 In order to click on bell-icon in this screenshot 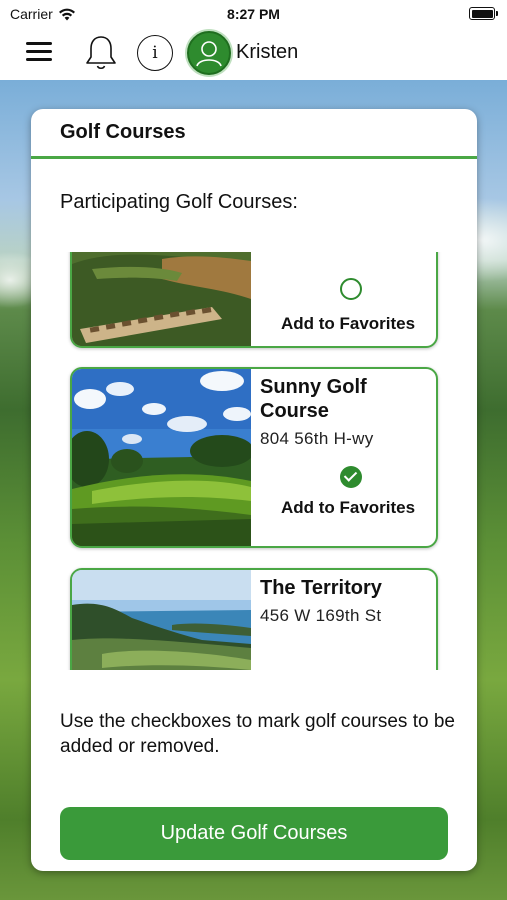, I will do `click(101, 53)`.